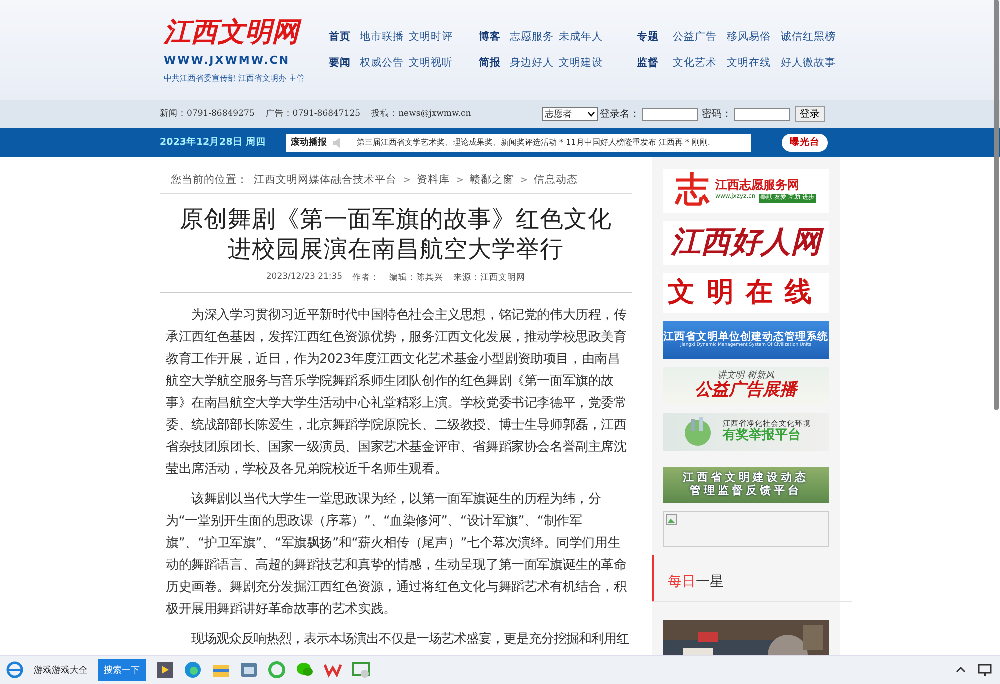  Describe the element at coordinates (382, 63) in the screenshot. I see `nav-link: 权威公告` at that location.